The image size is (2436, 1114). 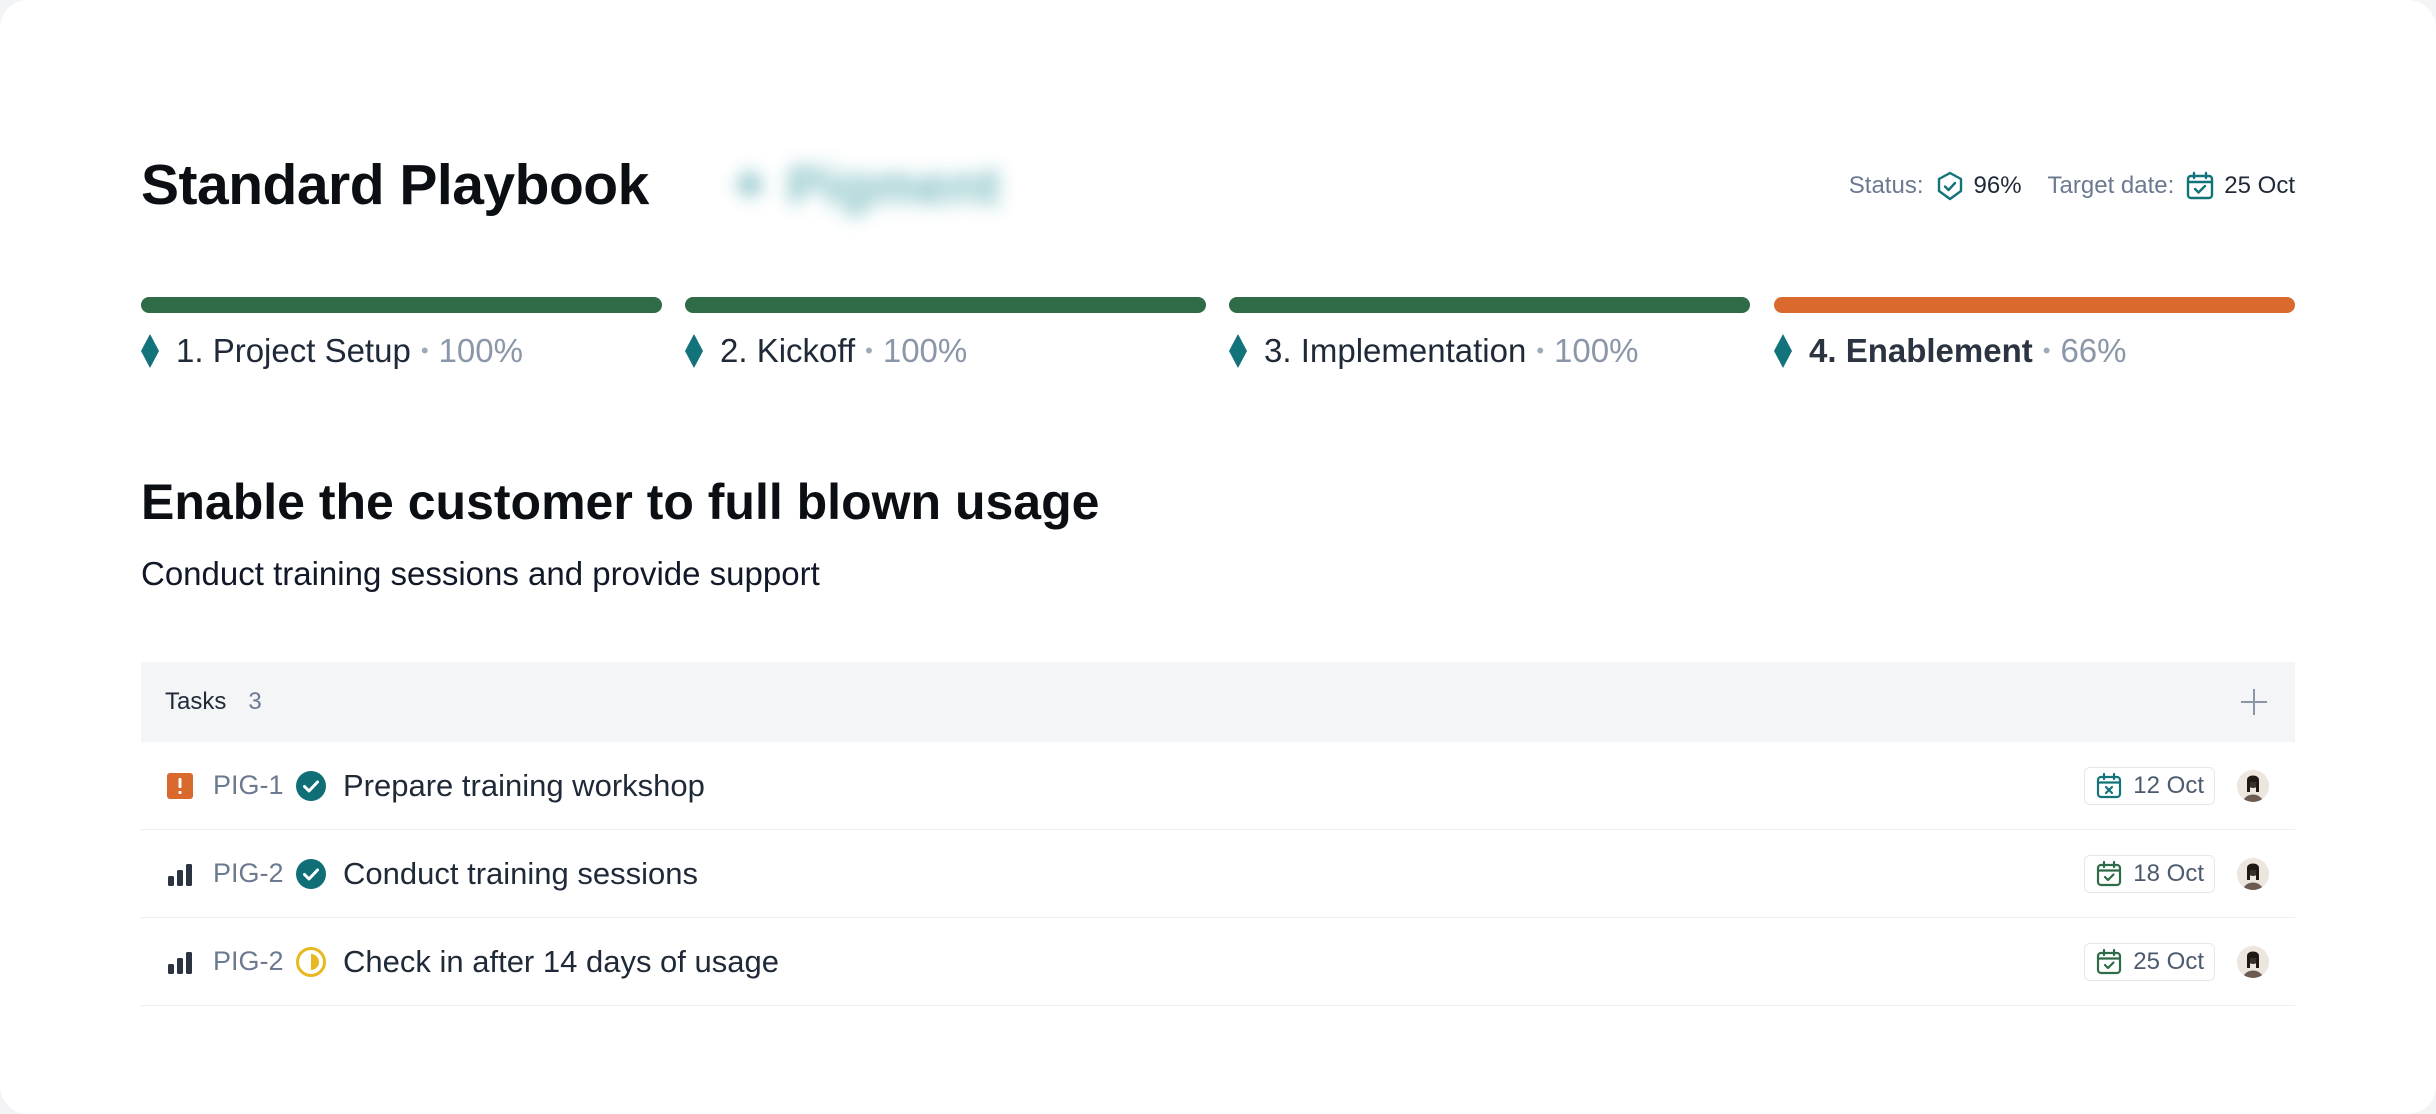 What do you see at coordinates (1921, 350) in the screenshot?
I see `phase-4-label: 4. Enablement` at bounding box center [1921, 350].